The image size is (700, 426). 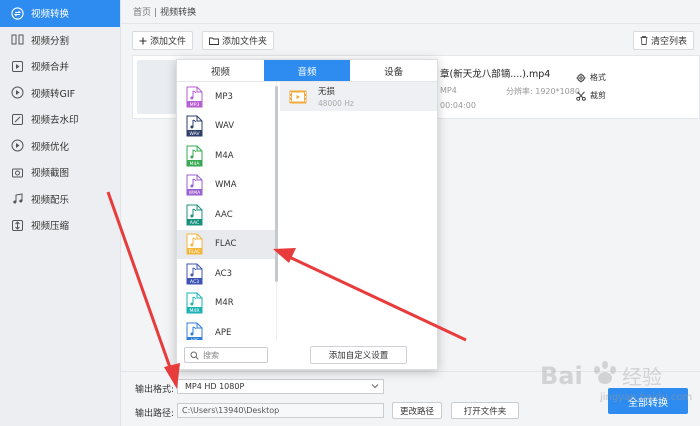 I want to click on sidebar-item-compress: 视频压缩, so click(x=60, y=225).